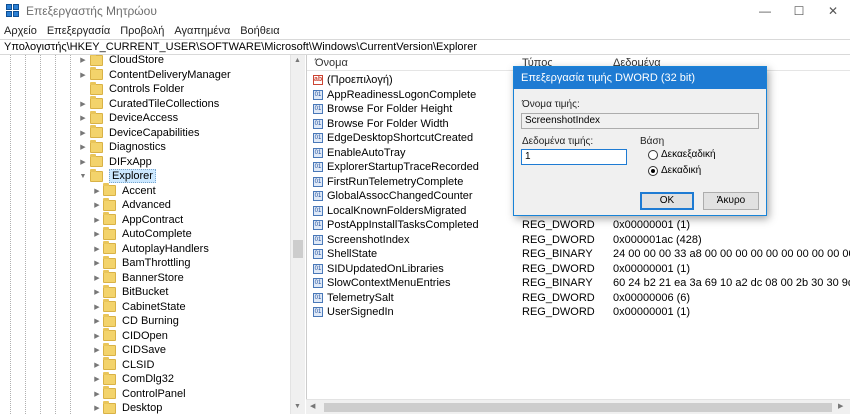 The width and height of the screenshot is (850, 414). Describe the element at coordinates (124, 365) in the screenshot. I see `tree-item: ▶ CLSID` at that location.